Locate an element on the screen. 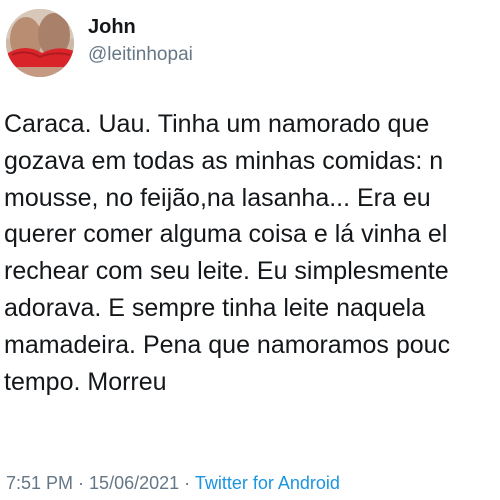 This screenshot has width=500, height=500. tweet-text-line: tempo. Morreu is located at coordinates (85, 381).